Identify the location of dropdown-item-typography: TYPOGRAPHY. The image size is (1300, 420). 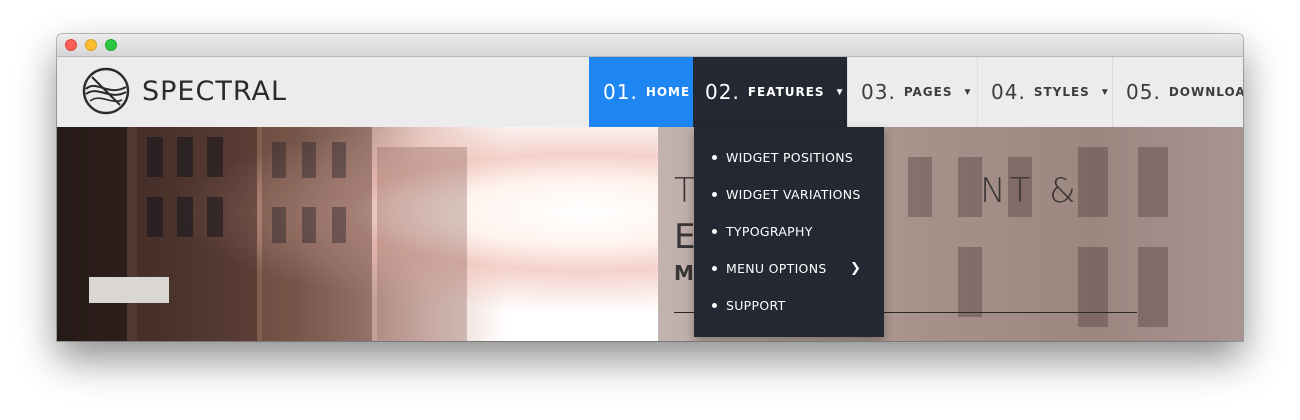
(789, 231).